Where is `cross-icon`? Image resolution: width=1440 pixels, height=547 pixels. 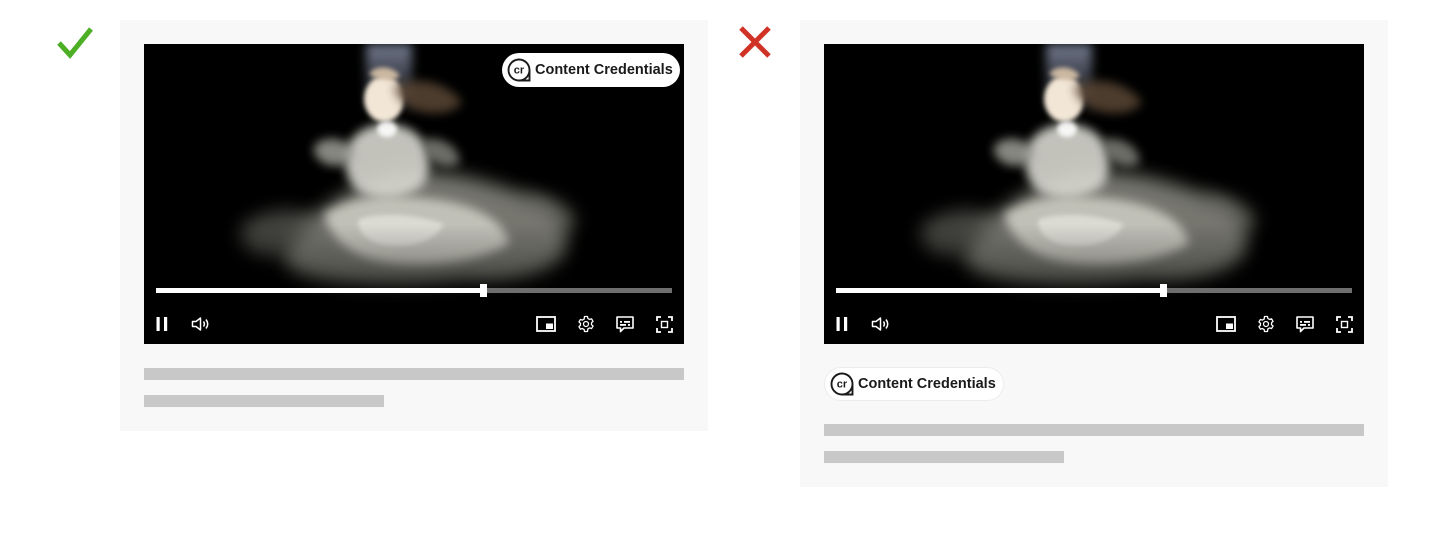 cross-icon is located at coordinates (755, 42).